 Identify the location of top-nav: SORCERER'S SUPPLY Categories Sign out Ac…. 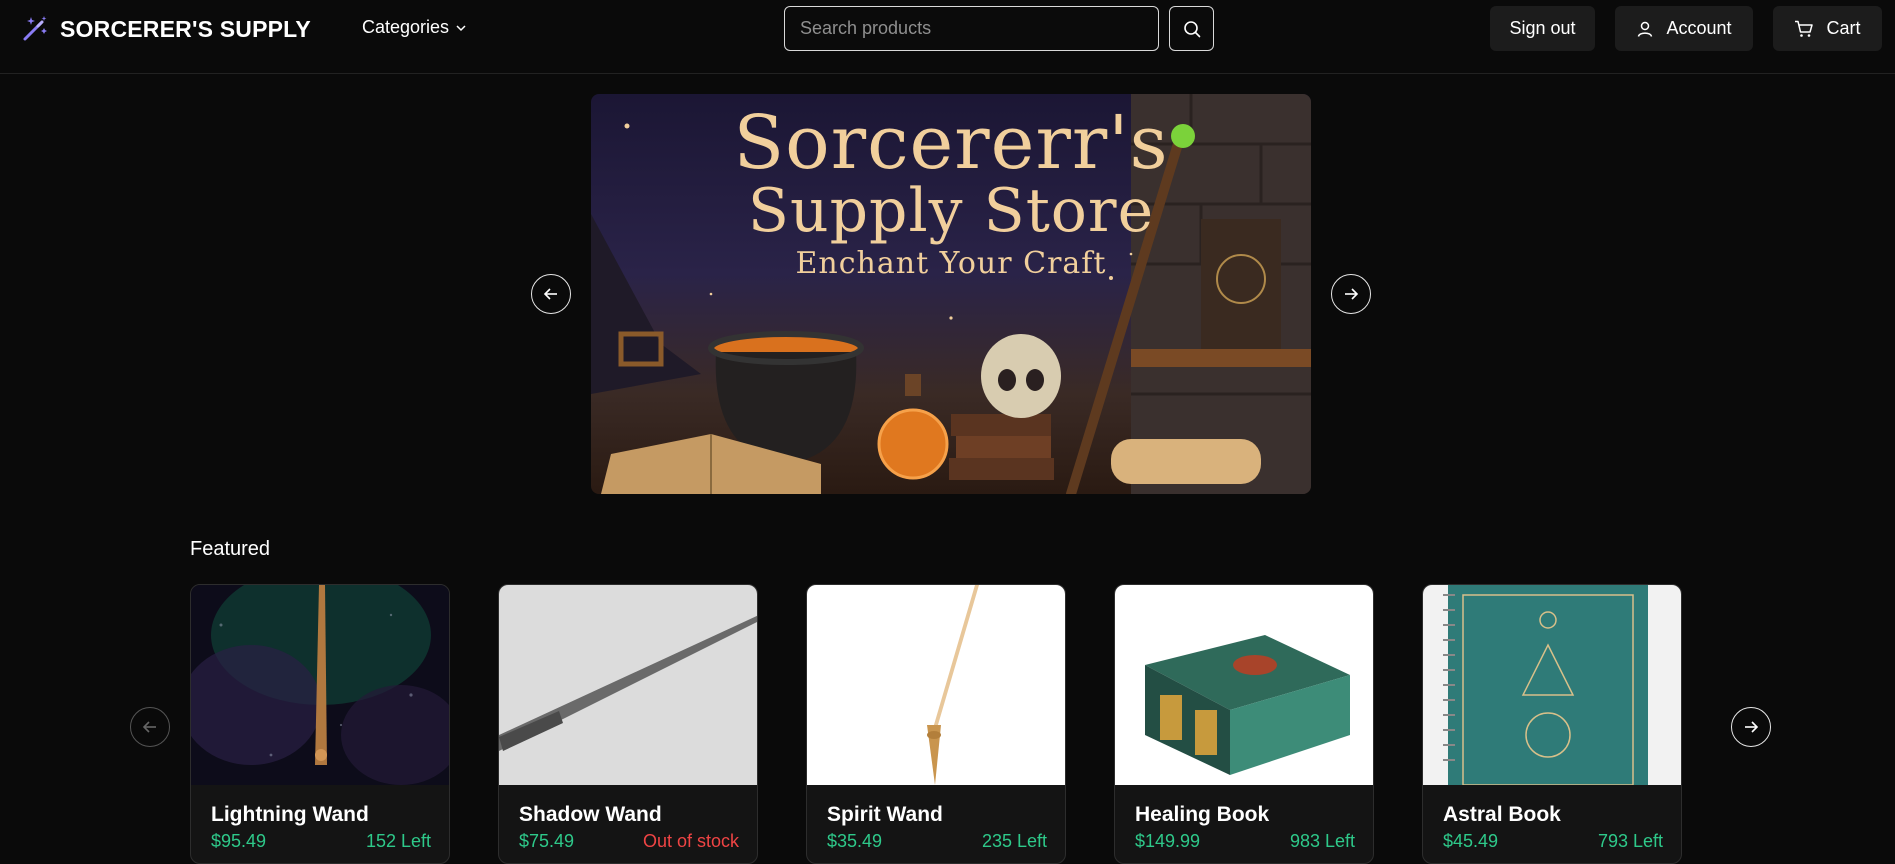
(947, 37).